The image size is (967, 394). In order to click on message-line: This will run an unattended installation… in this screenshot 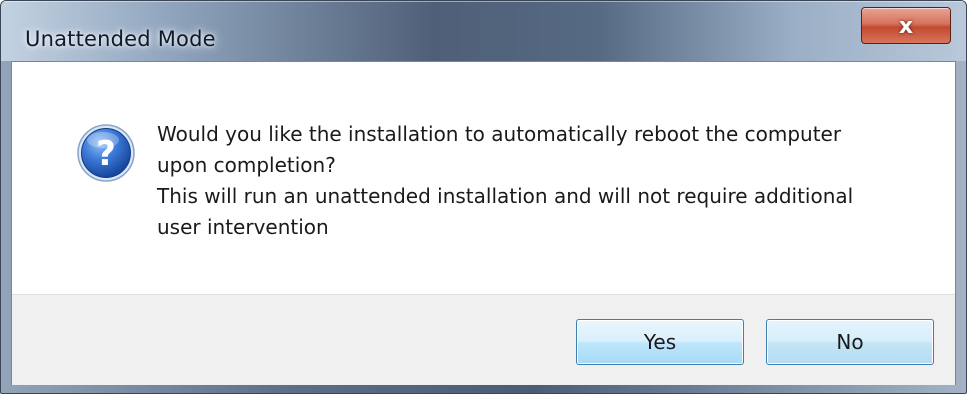, I will do `click(505, 196)`.